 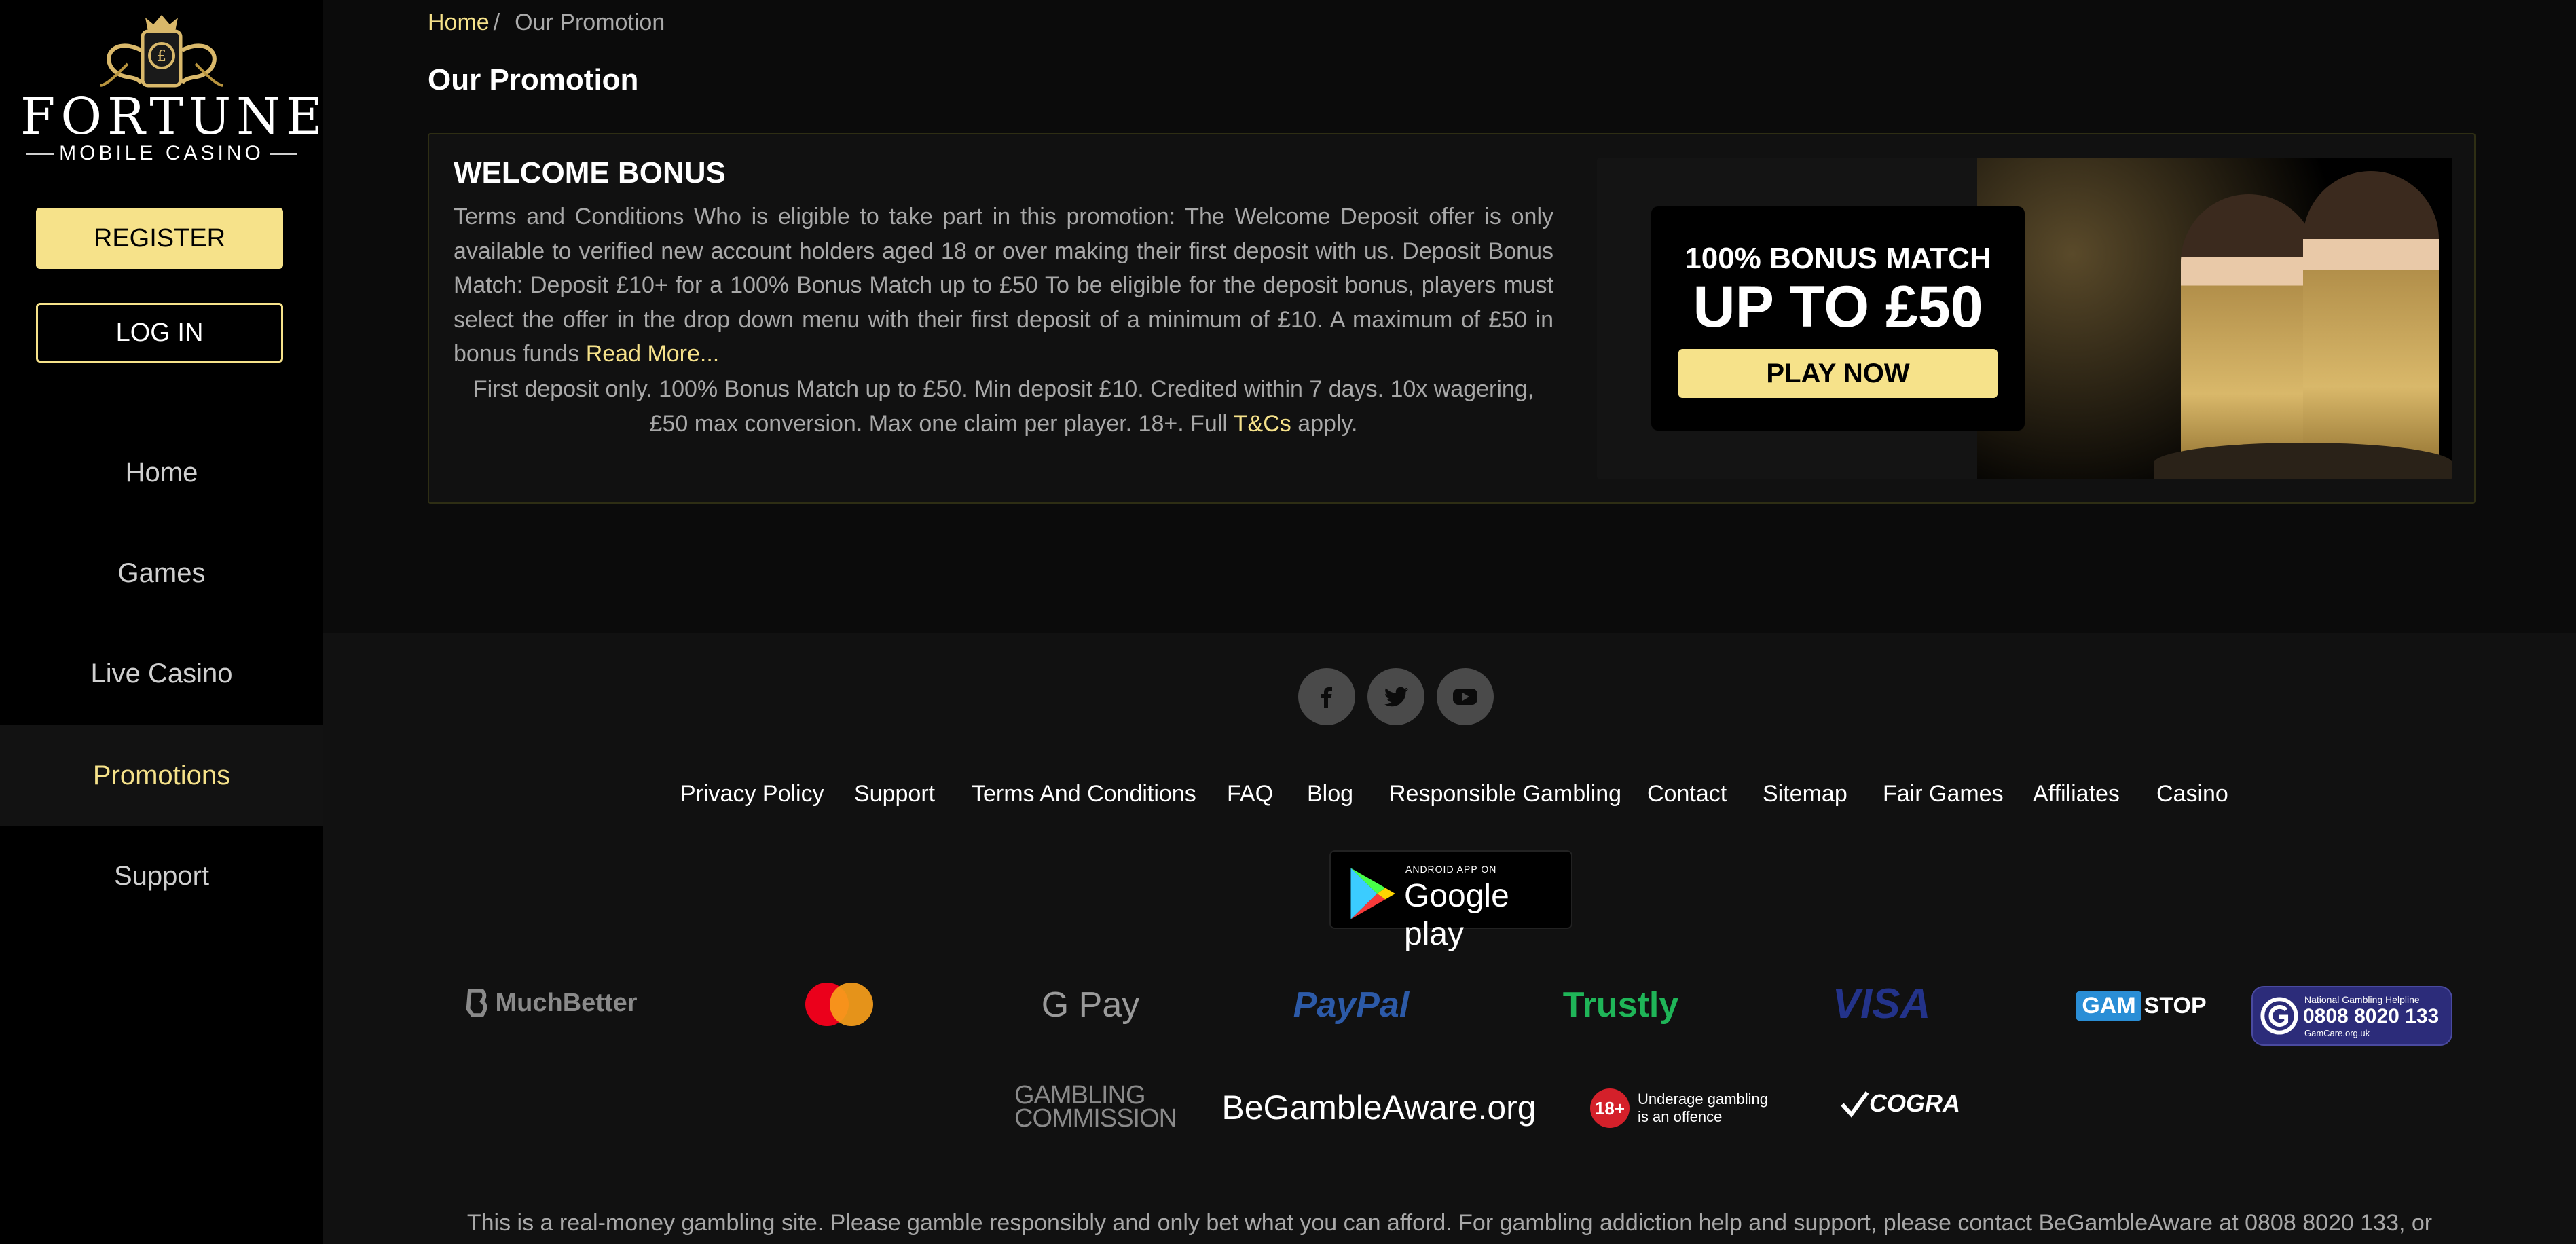 What do you see at coordinates (2141, 1005) in the screenshot?
I see `gamstop-logo: GAM STOP` at bounding box center [2141, 1005].